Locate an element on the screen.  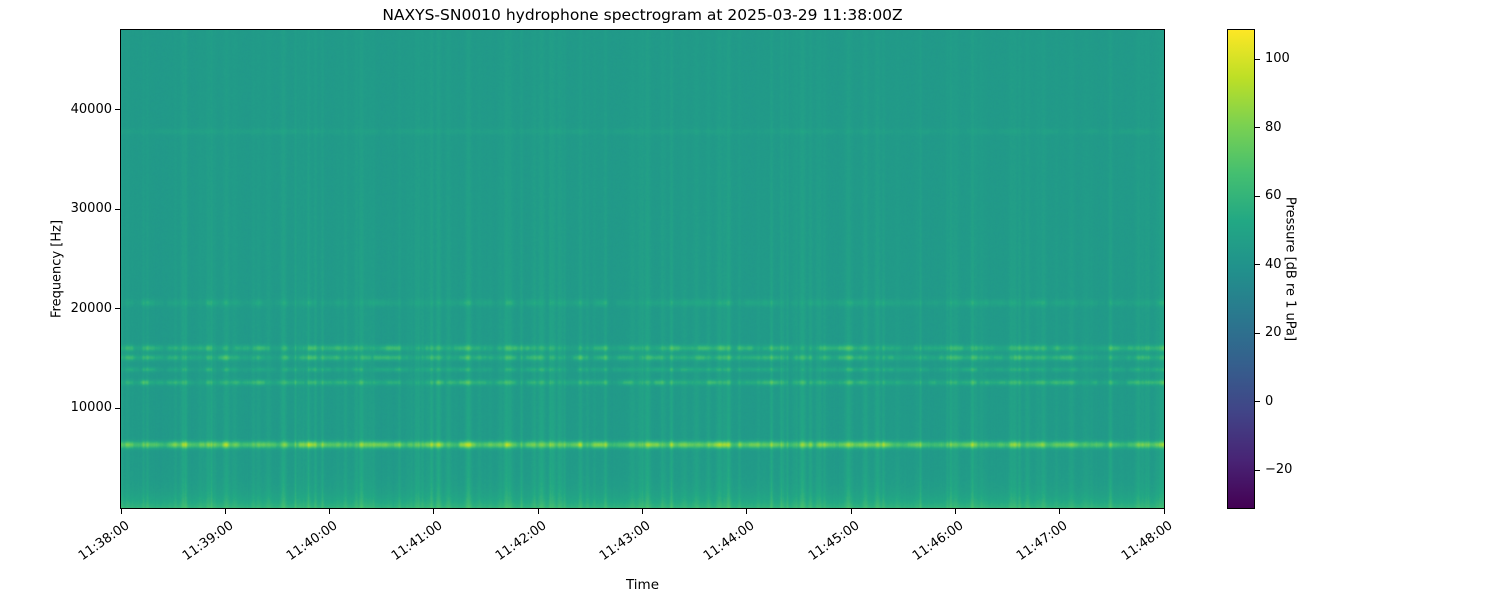
x-tick-label: 11:48:00 is located at coordinates (1147, 541).